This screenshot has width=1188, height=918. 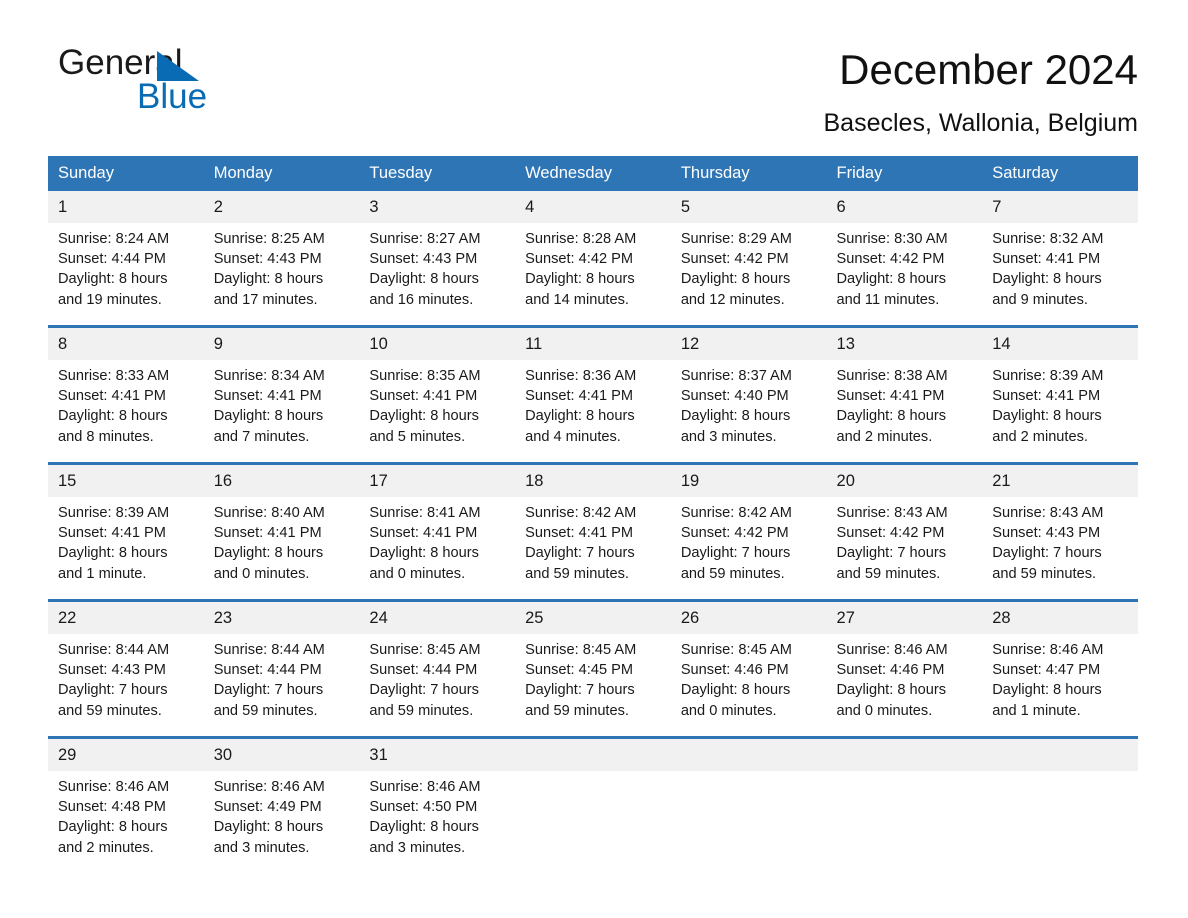 What do you see at coordinates (593, 481) in the screenshot?
I see `day-number: 18` at bounding box center [593, 481].